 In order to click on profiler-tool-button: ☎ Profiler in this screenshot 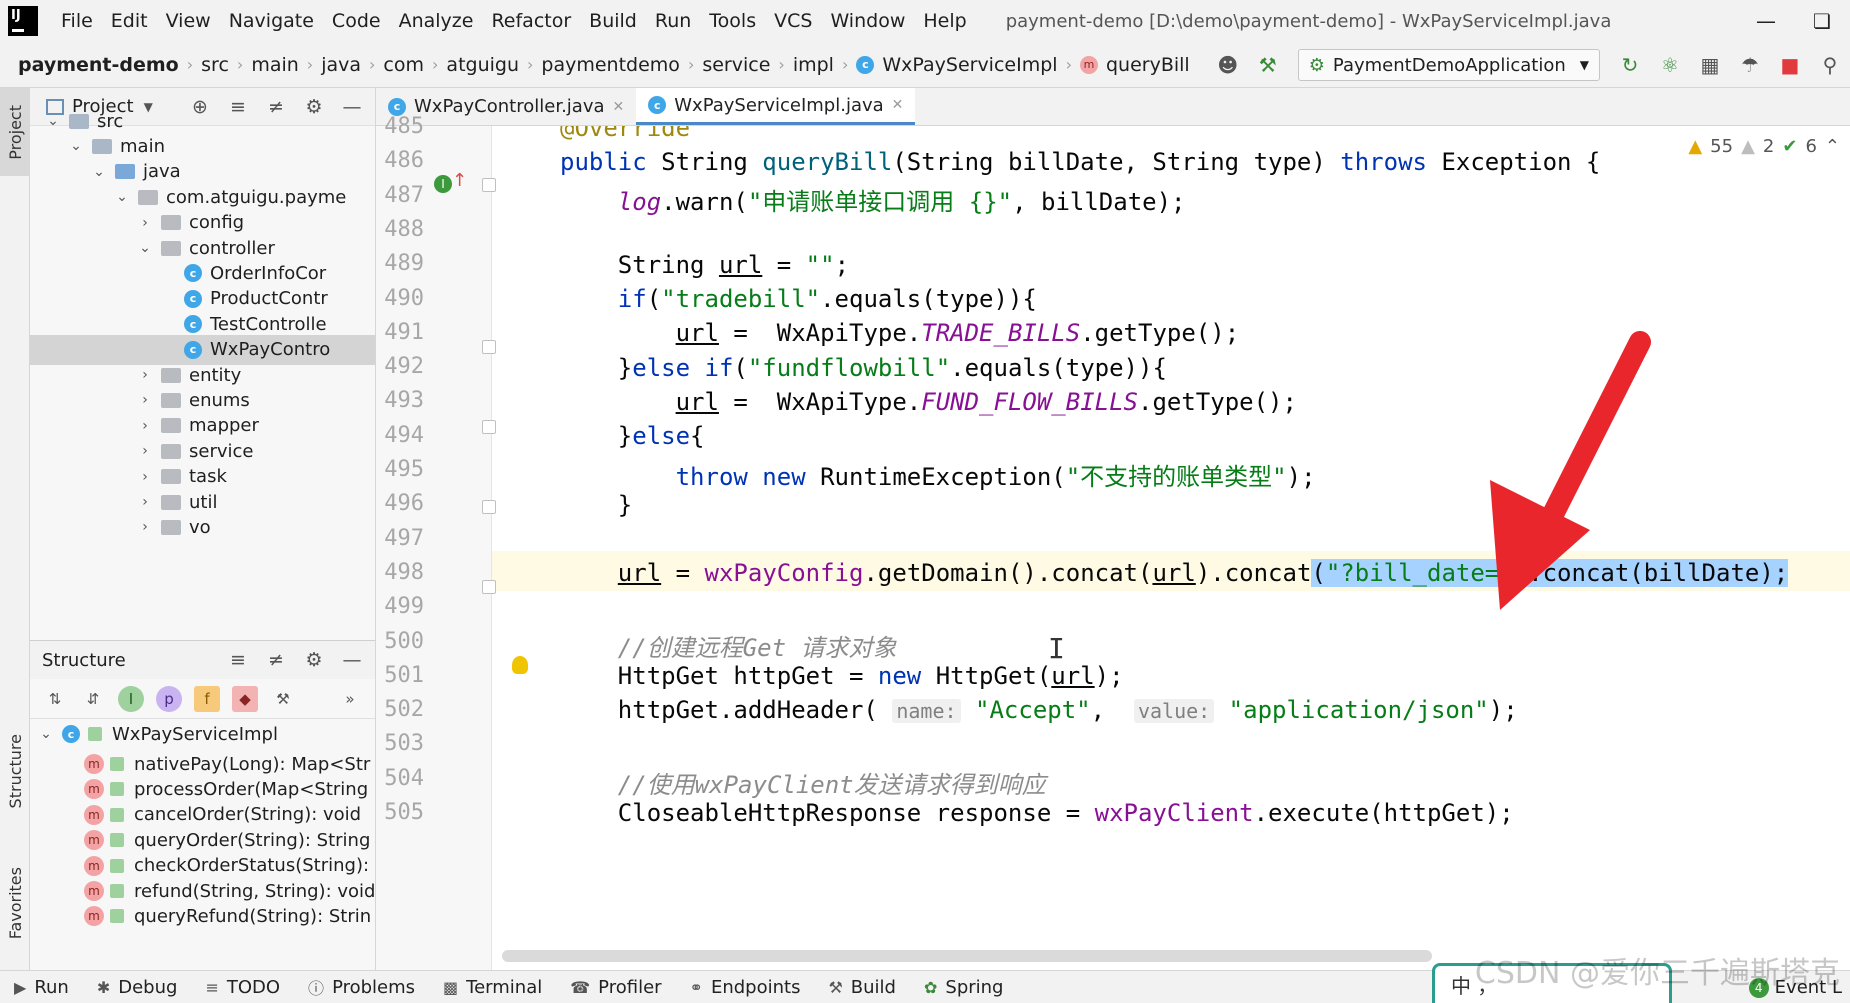, I will do `click(615, 987)`.